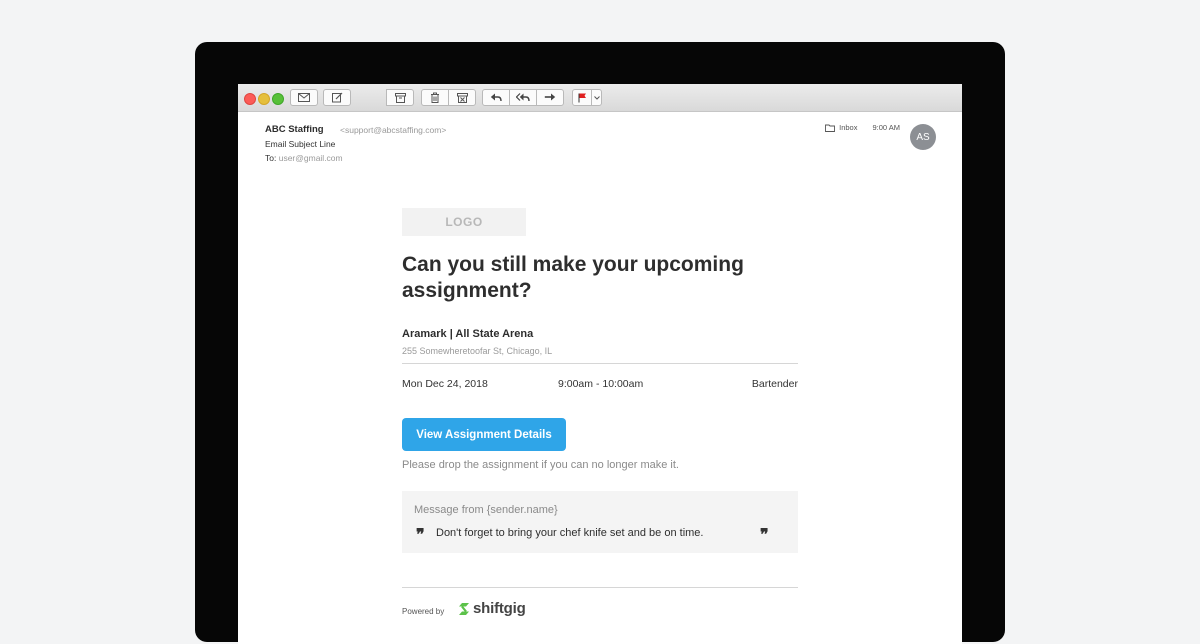 The image size is (1200, 644). Describe the element at coordinates (601, 384) in the screenshot. I see `assignment-time: 9:00am - 10:00am` at that location.